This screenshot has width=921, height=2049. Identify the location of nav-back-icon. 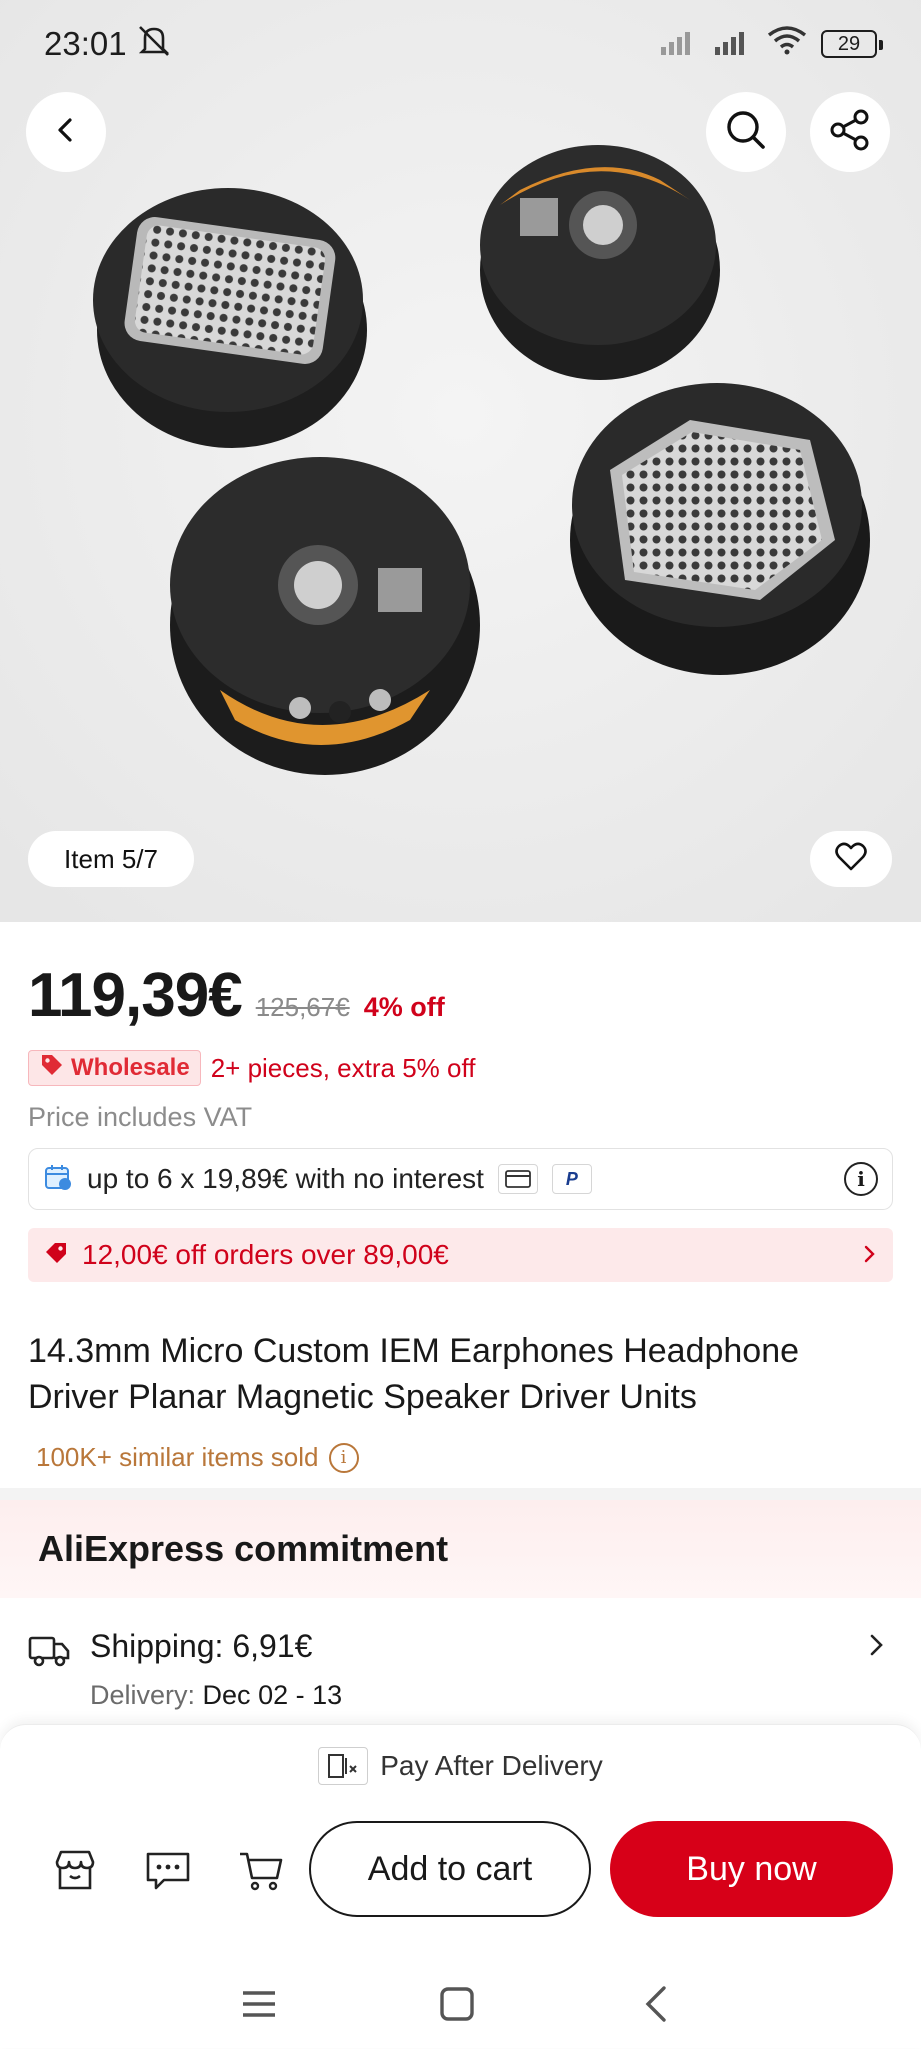
(657, 2004).